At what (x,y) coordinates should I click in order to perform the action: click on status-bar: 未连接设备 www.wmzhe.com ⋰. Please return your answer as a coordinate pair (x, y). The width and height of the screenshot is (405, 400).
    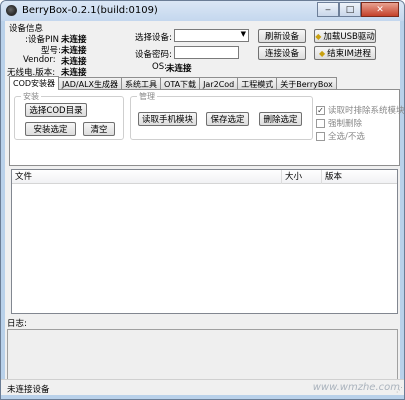
    Looking at the image, I should click on (202, 387).